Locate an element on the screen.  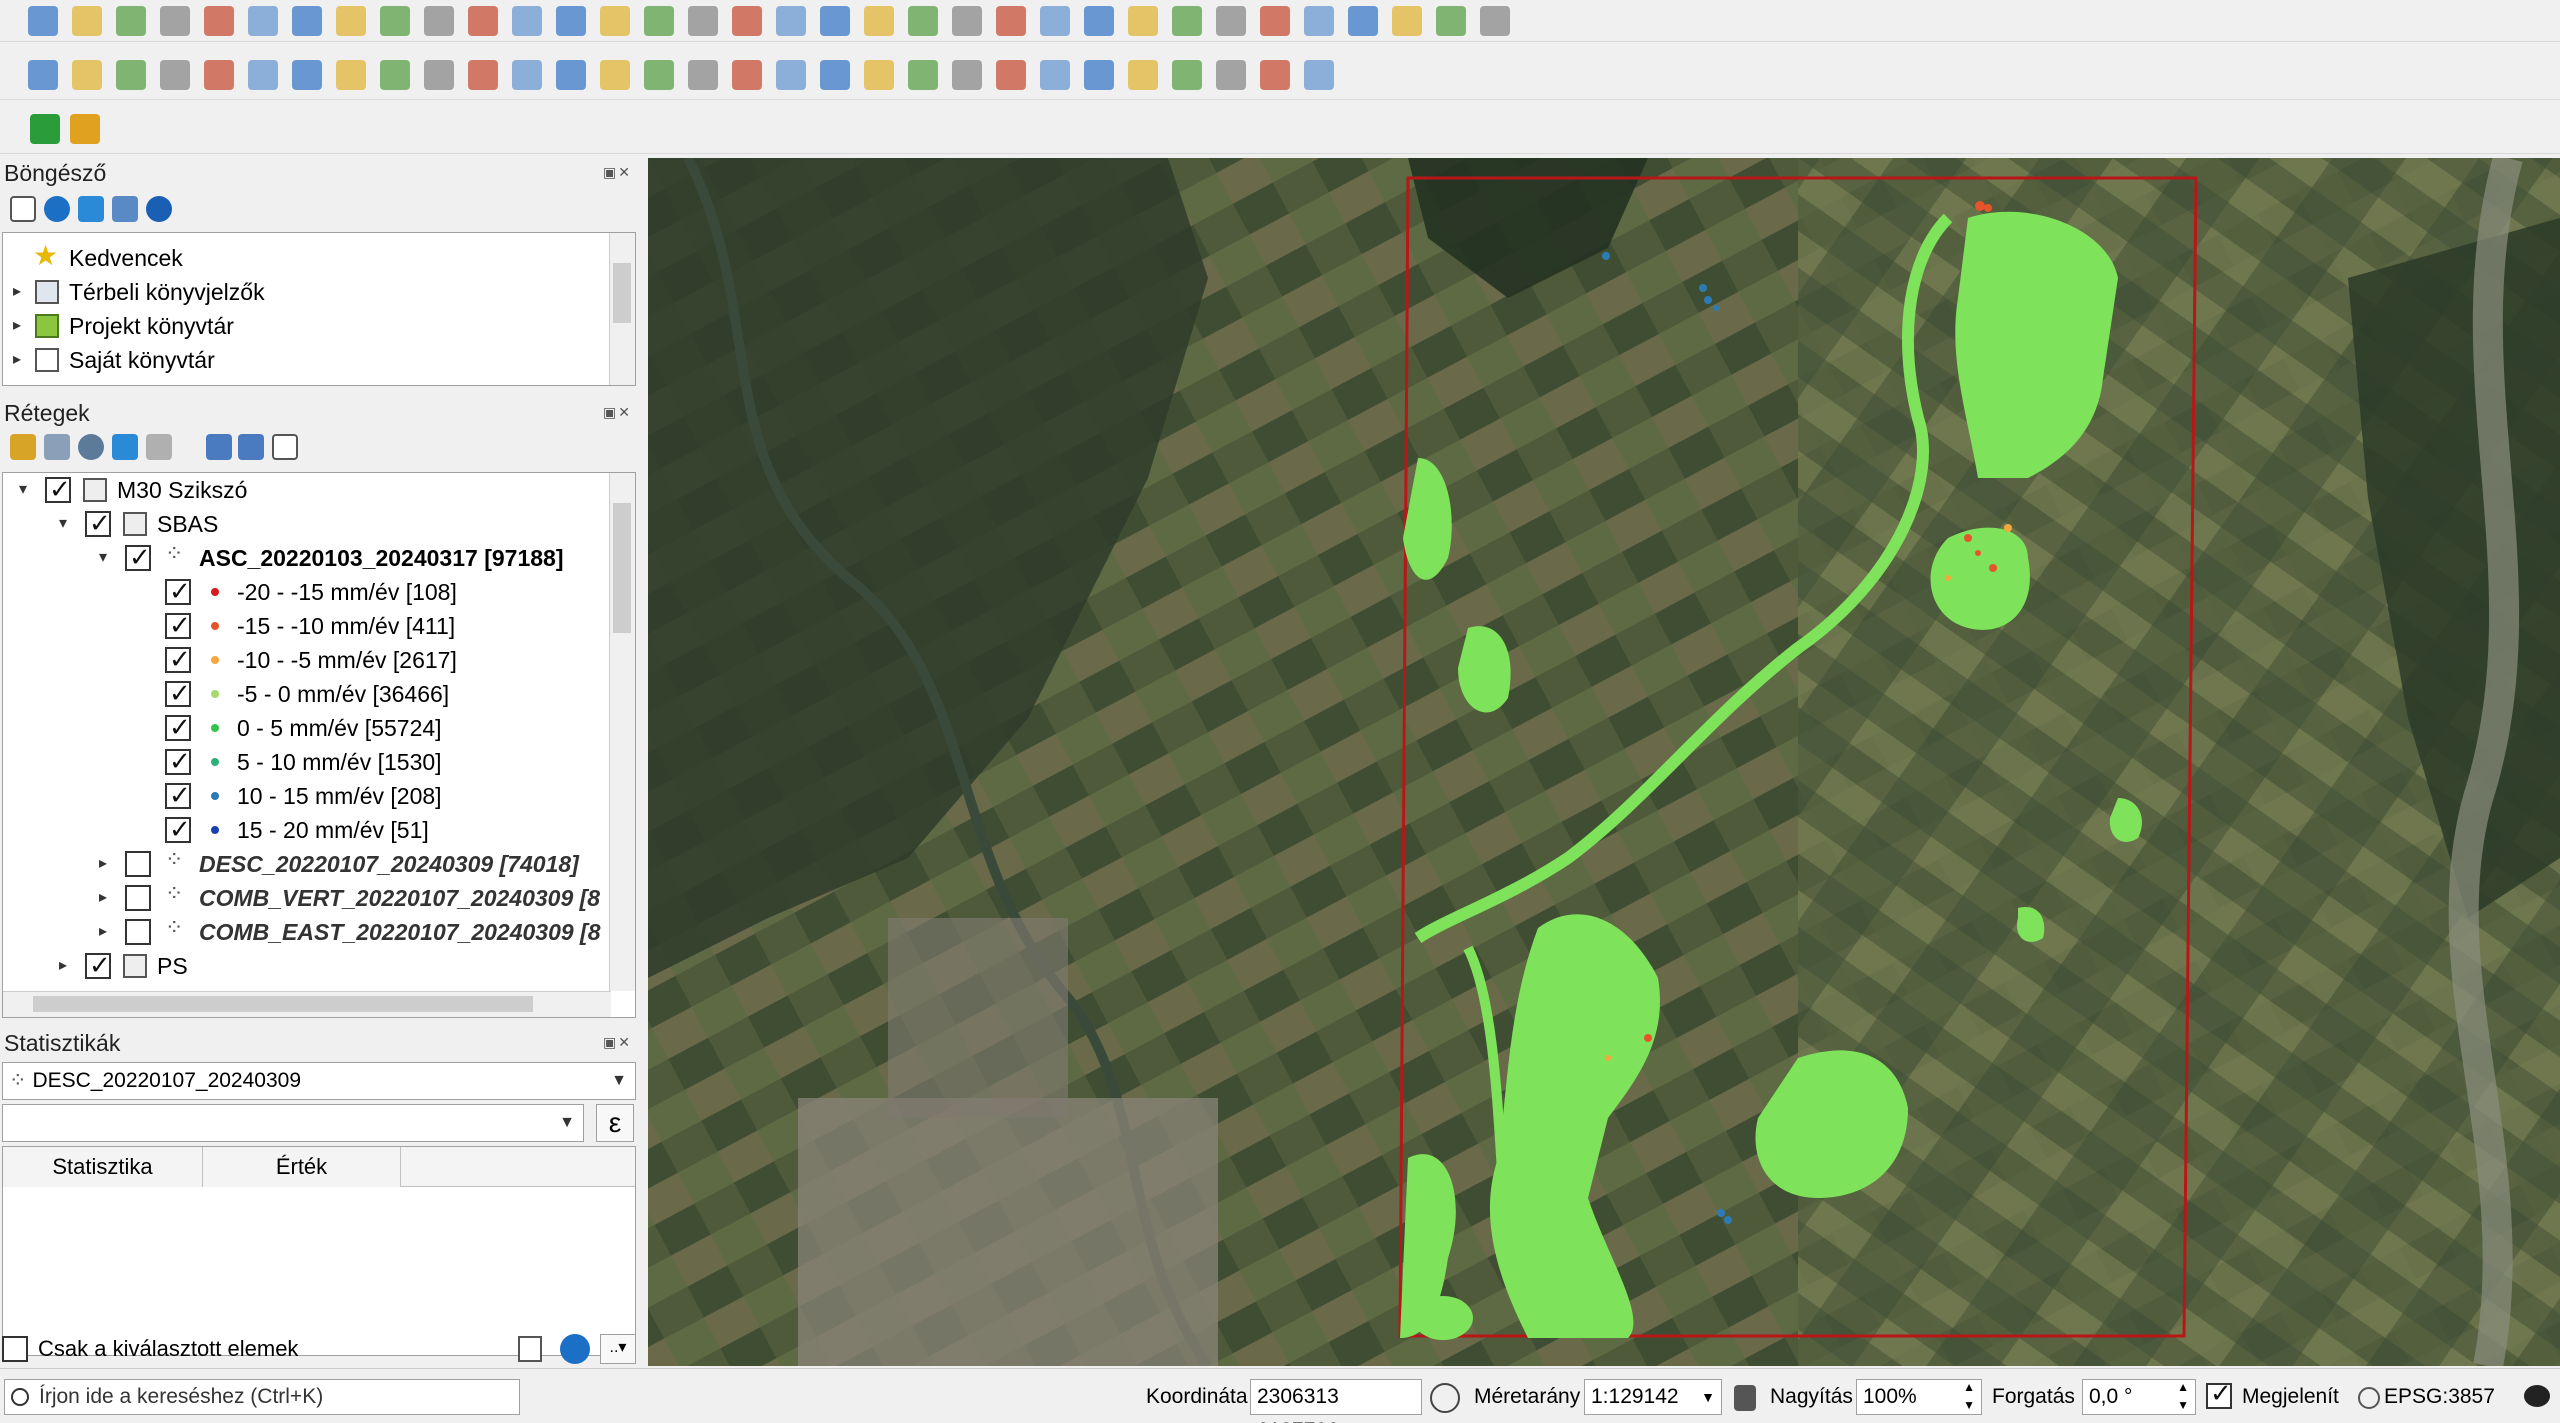
coordinate-field: 2306313 6137706 is located at coordinates (1336, 1401).